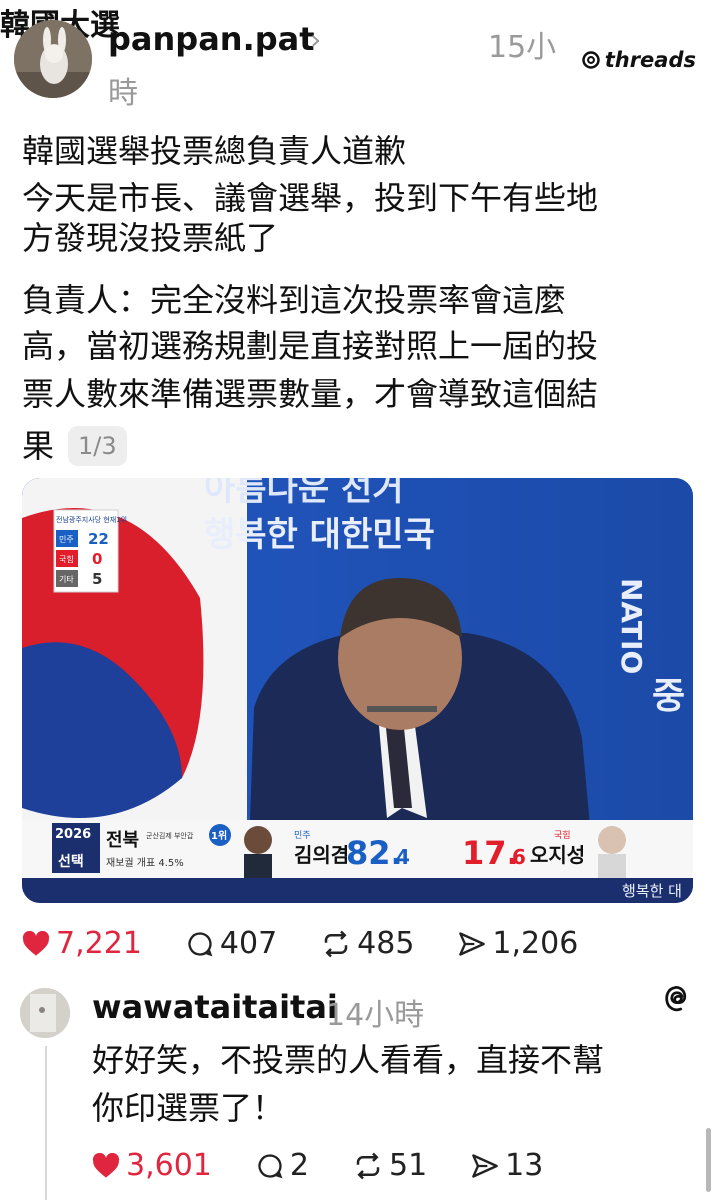  I want to click on like-button: 7,221, so click(82, 943).